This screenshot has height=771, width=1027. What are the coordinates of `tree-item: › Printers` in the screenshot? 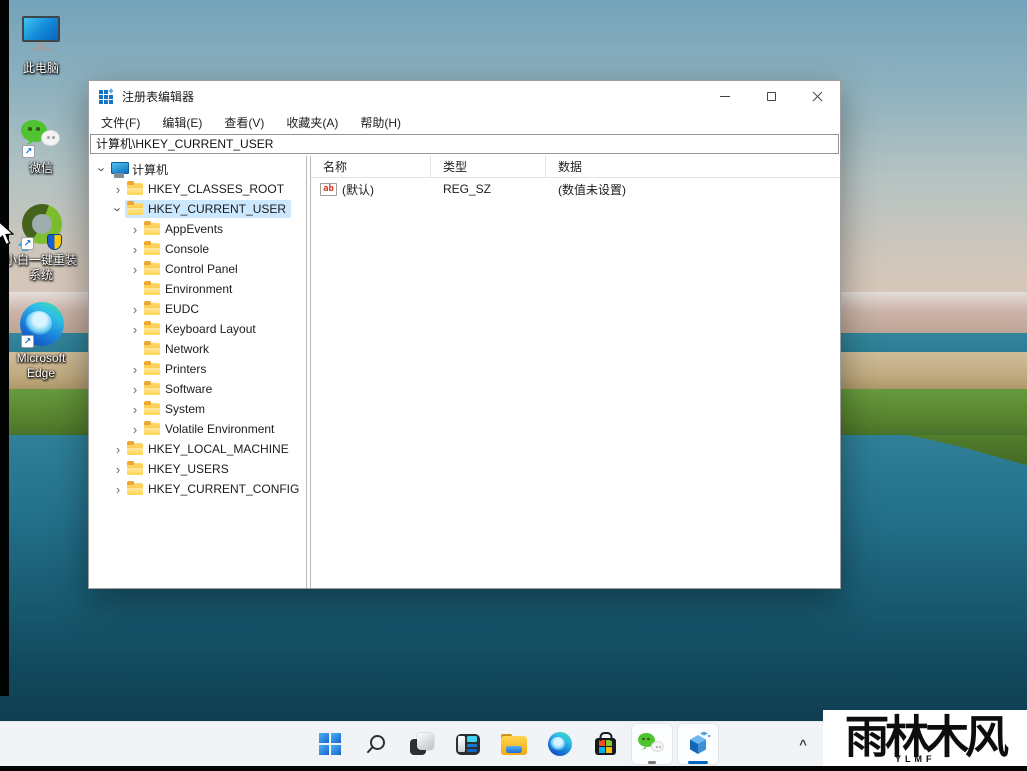 It's located at (197, 369).